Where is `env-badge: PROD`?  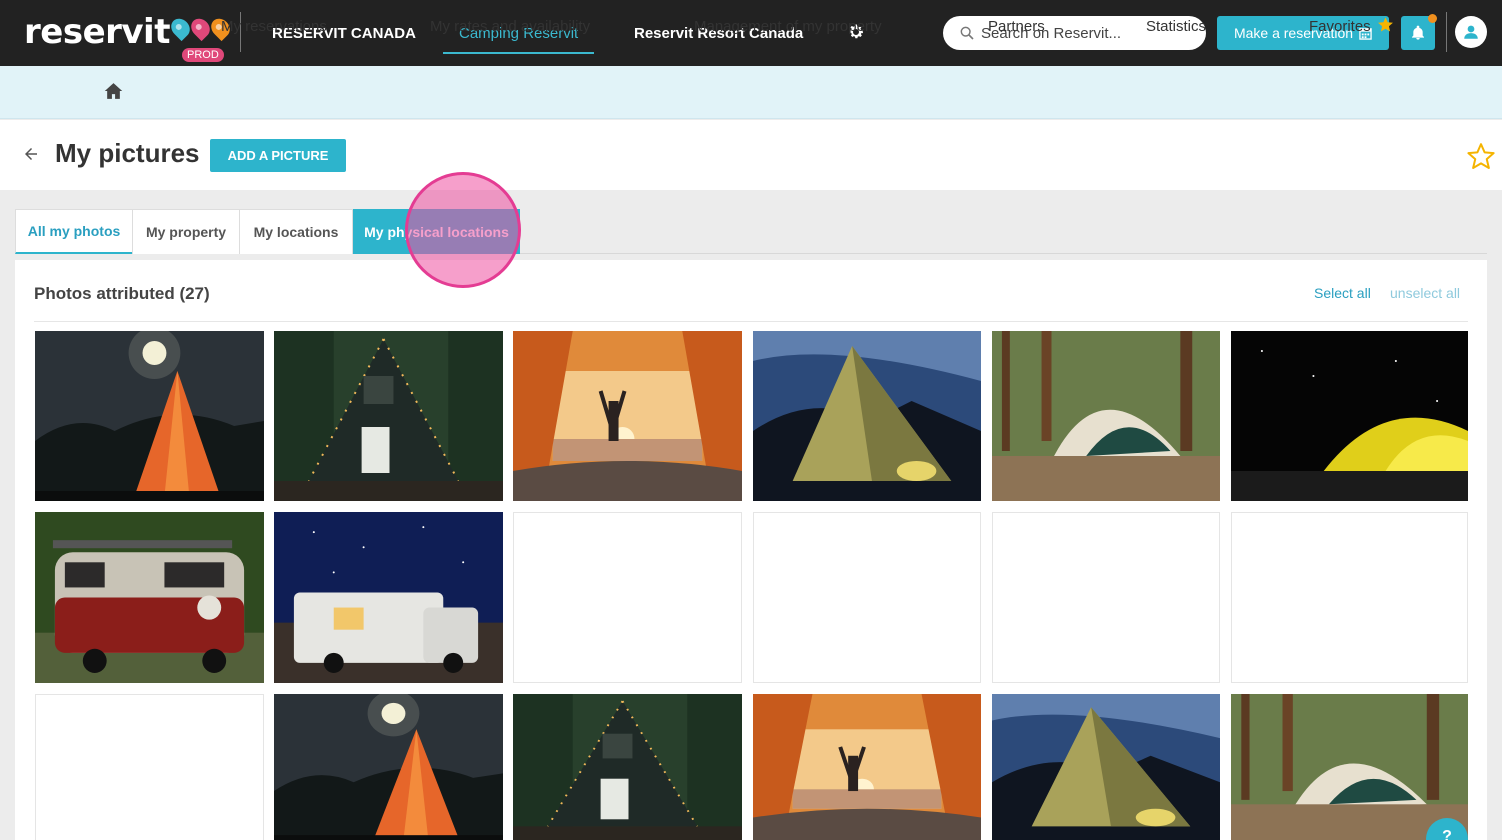 env-badge: PROD is located at coordinates (203, 55).